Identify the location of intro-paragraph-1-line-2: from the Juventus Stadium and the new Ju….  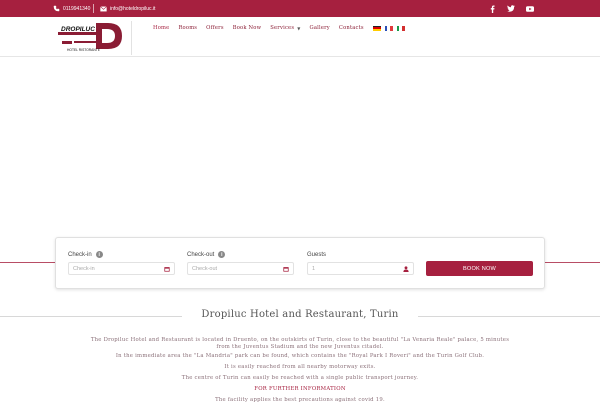
(300, 346).